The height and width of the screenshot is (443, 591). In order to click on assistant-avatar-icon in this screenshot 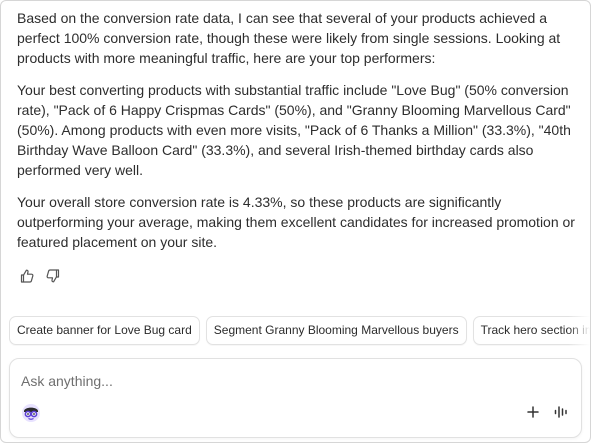, I will do `click(31, 413)`.